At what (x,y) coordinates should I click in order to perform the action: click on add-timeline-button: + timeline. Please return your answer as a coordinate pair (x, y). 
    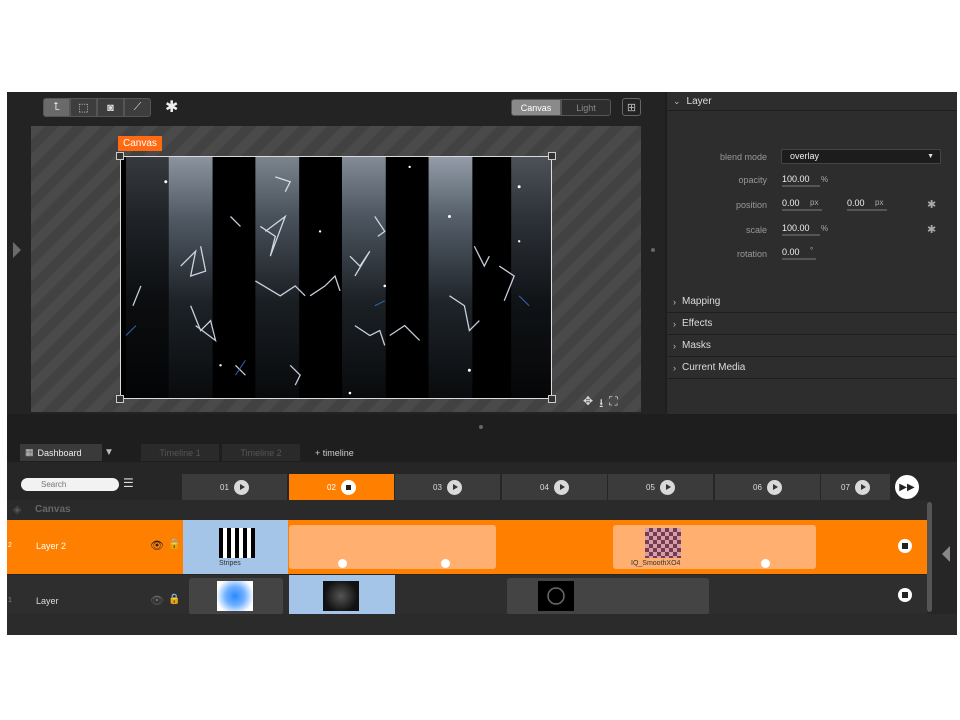
    Looking at the image, I should click on (334, 452).